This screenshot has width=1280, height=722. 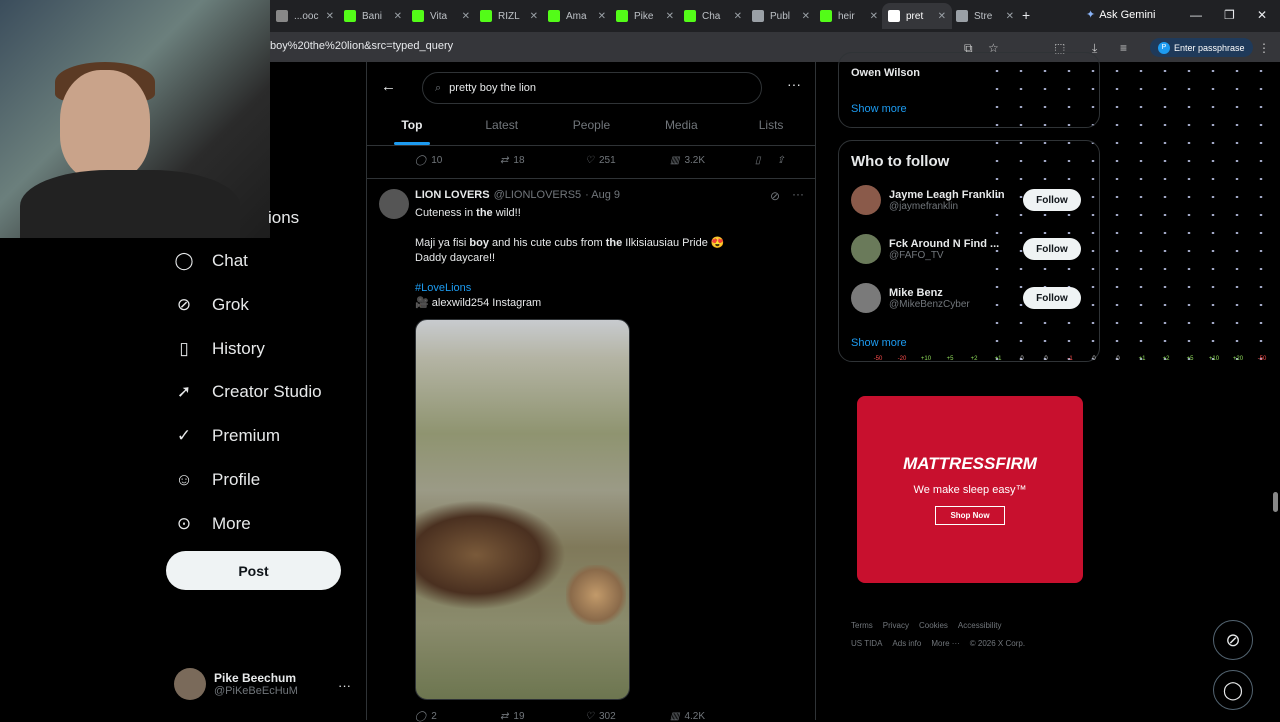 I want to click on browser-tab: Vita ✕, so click(x=441, y=16).